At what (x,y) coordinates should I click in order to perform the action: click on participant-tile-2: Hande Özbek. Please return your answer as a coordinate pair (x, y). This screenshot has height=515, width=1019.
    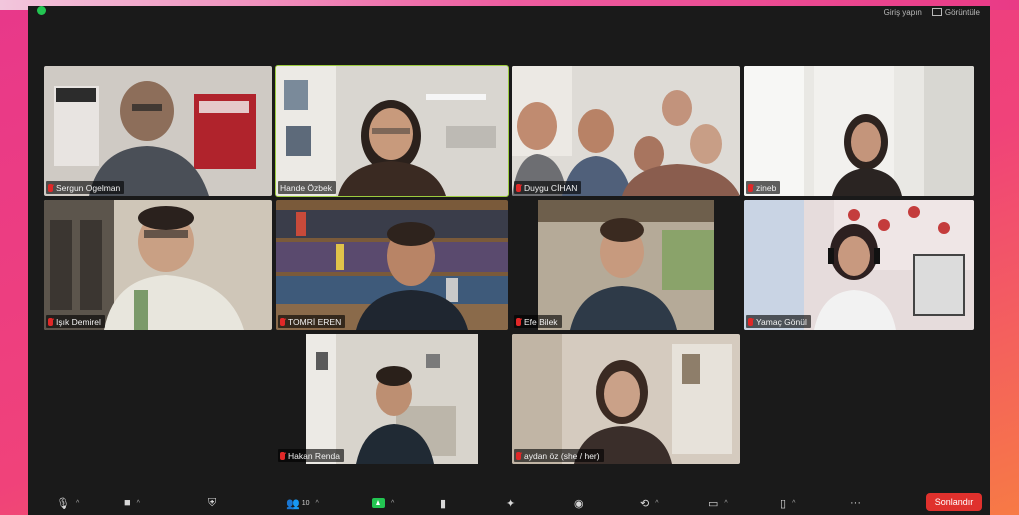
    Looking at the image, I should click on (392, 131).